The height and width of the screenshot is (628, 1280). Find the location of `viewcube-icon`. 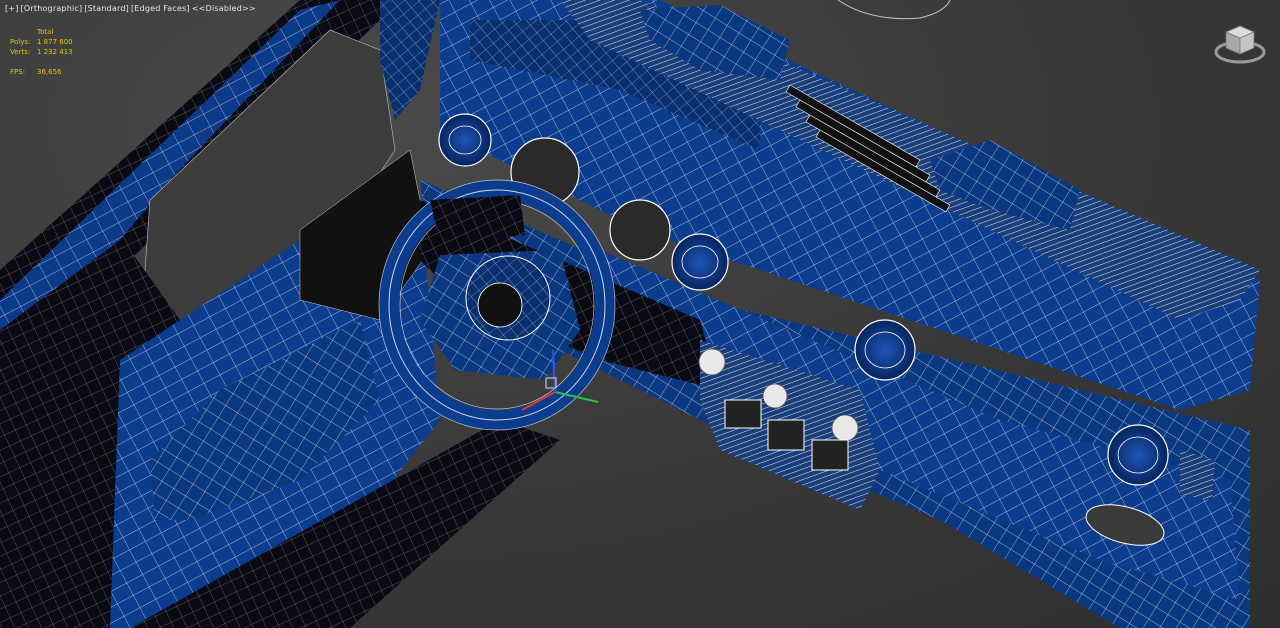

viewcube-icon is located at coordinates (1240, 44).